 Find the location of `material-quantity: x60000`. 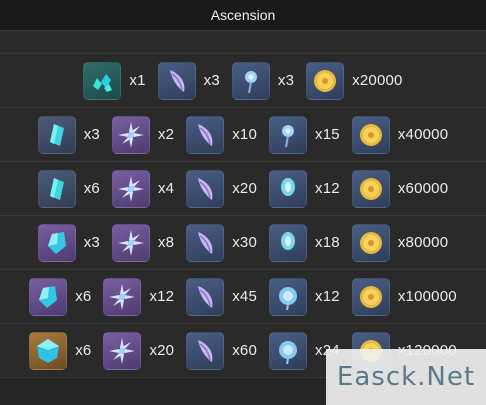

material-quantity: x60000 is located at coordinates (423, 188).